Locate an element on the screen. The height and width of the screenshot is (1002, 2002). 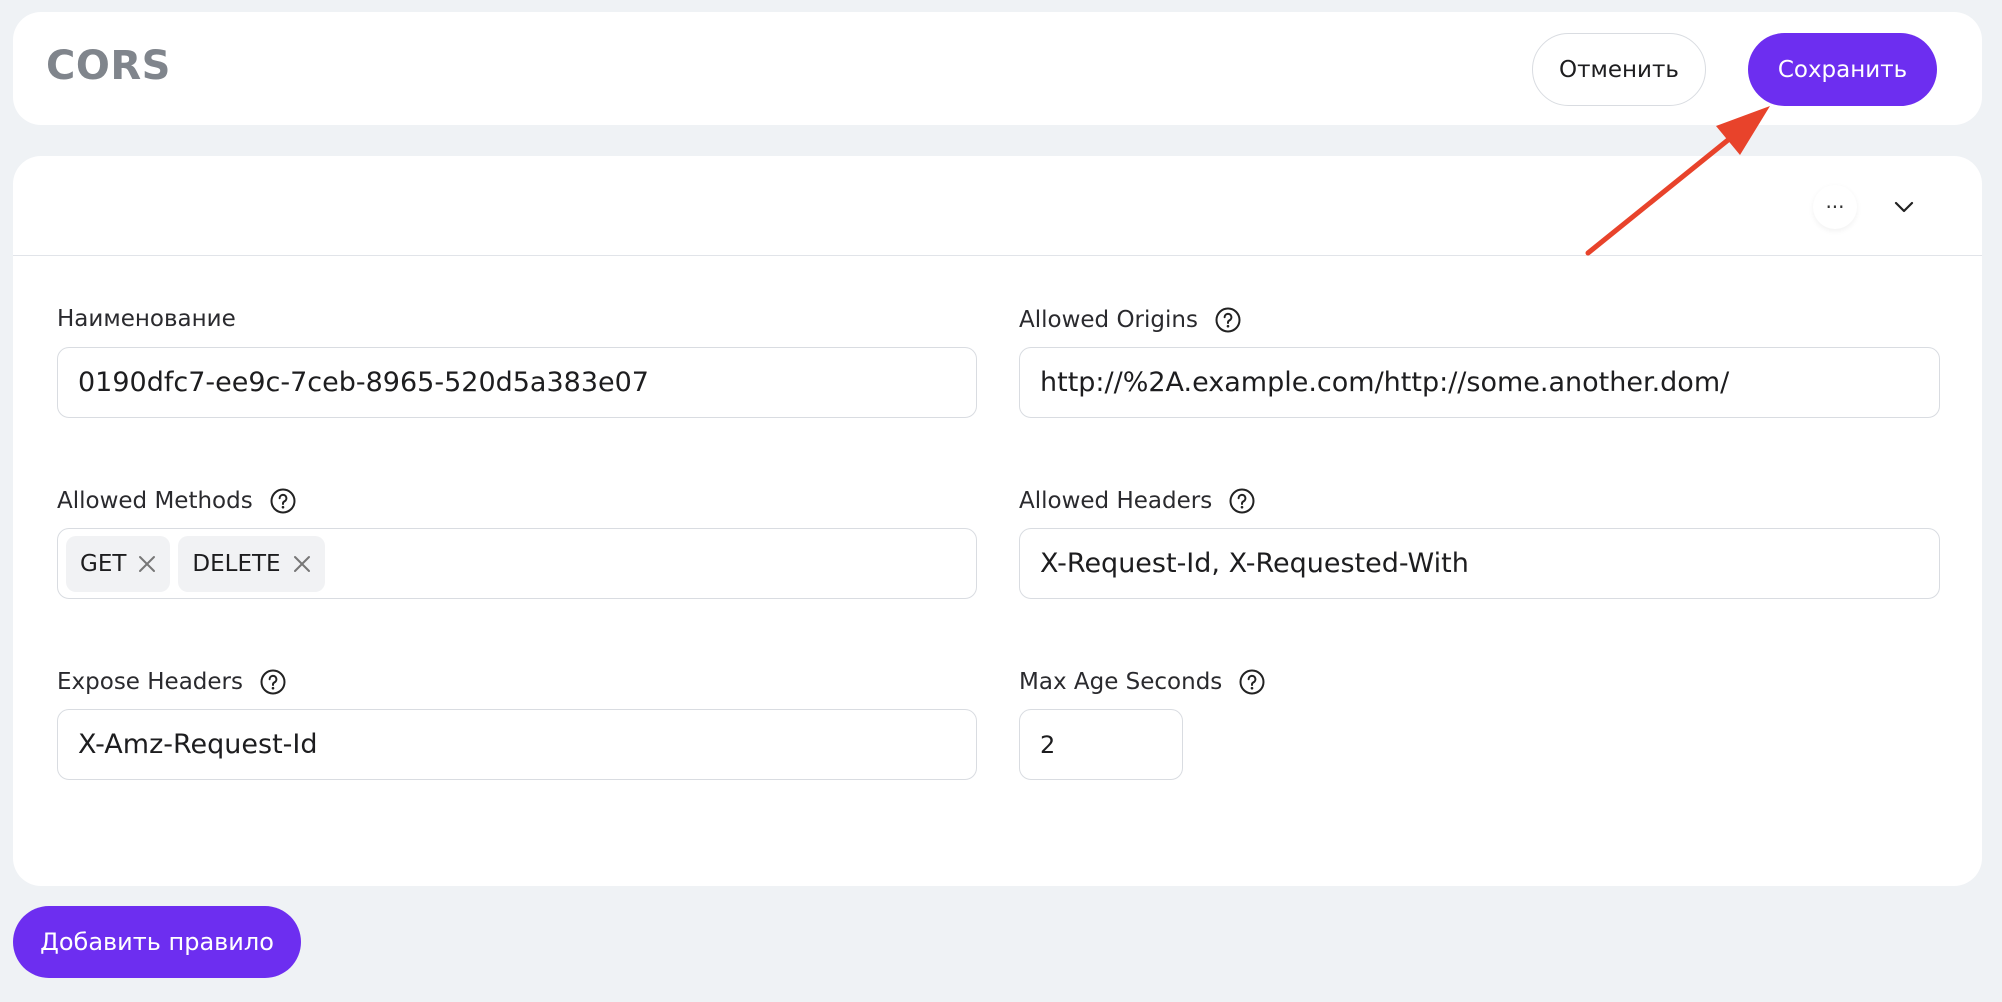
allowed-origins-label: Allowed Origins is located at coordinates (1130, 320).